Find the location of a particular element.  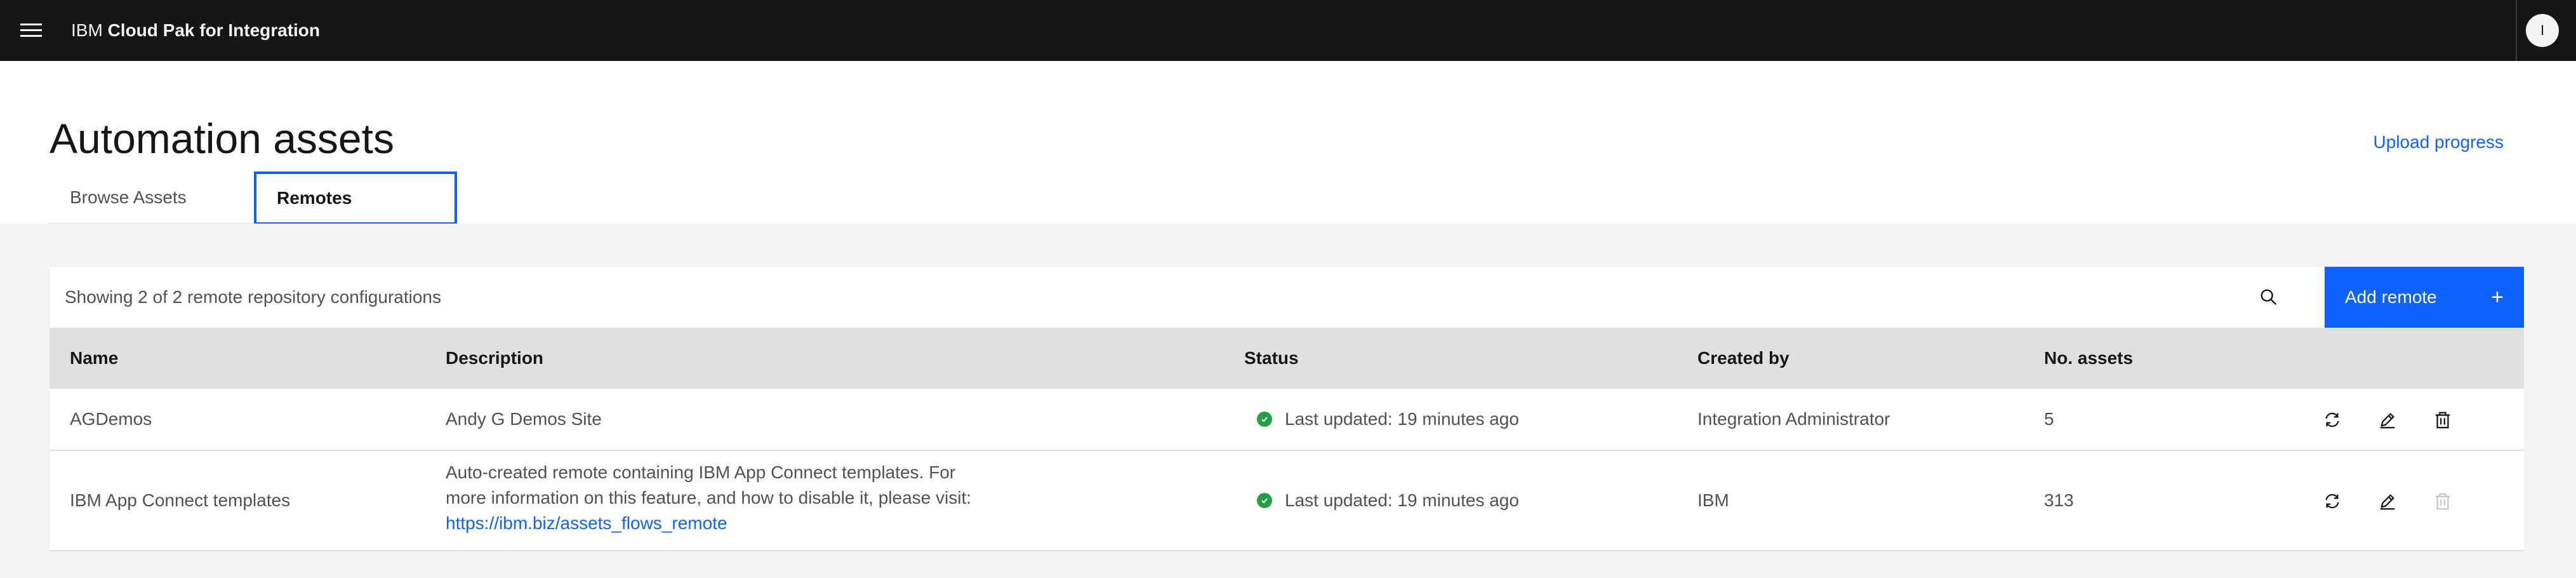

column-header-assets: No. assets is located at coordinates (2088, 358).